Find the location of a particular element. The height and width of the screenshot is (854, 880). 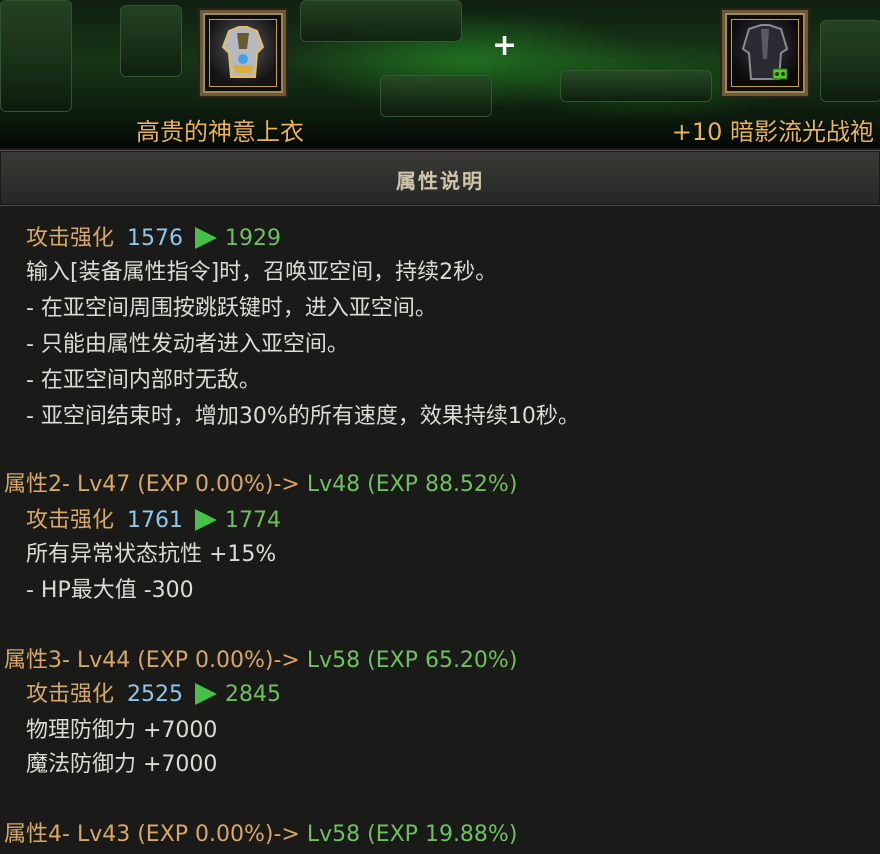

attr2-prefix: 属性 is located at coordinates (26, 484).